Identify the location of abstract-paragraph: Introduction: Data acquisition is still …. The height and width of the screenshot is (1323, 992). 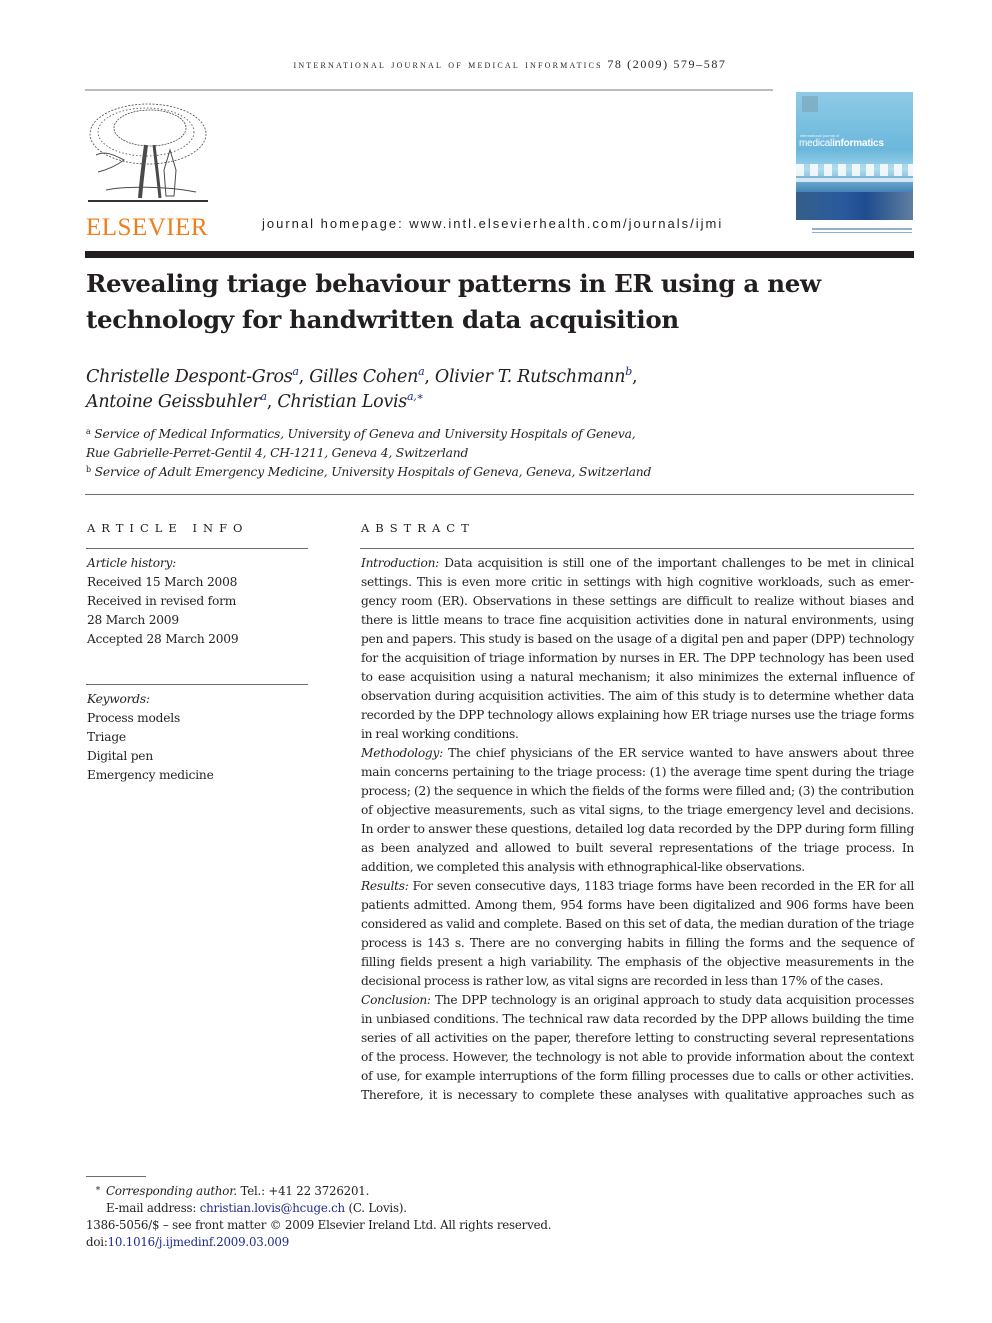
(637, 649).